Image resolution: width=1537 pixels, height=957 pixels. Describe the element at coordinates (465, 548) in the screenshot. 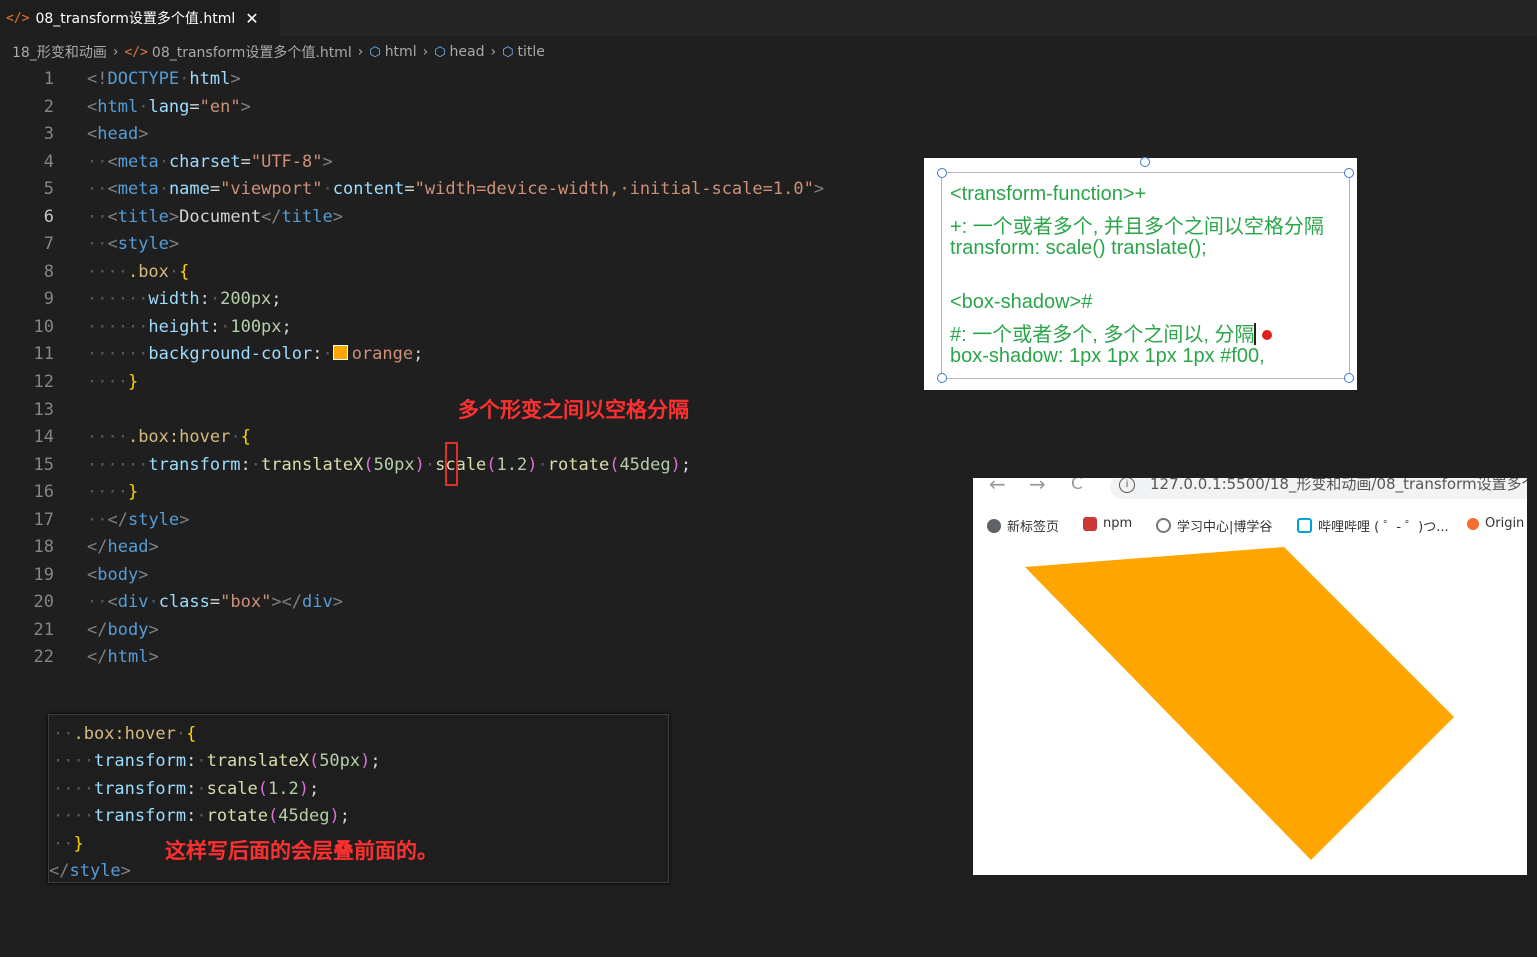

I see `code-line: 18 </head>` at that location.